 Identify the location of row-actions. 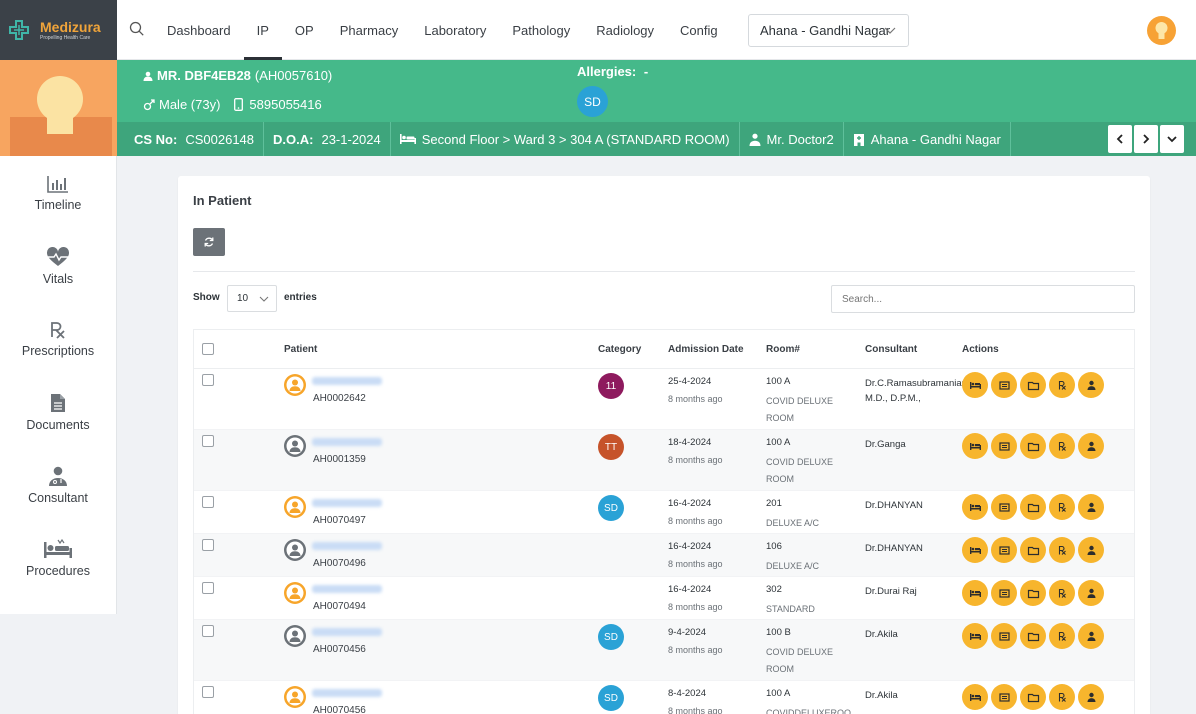
(1033, 593).